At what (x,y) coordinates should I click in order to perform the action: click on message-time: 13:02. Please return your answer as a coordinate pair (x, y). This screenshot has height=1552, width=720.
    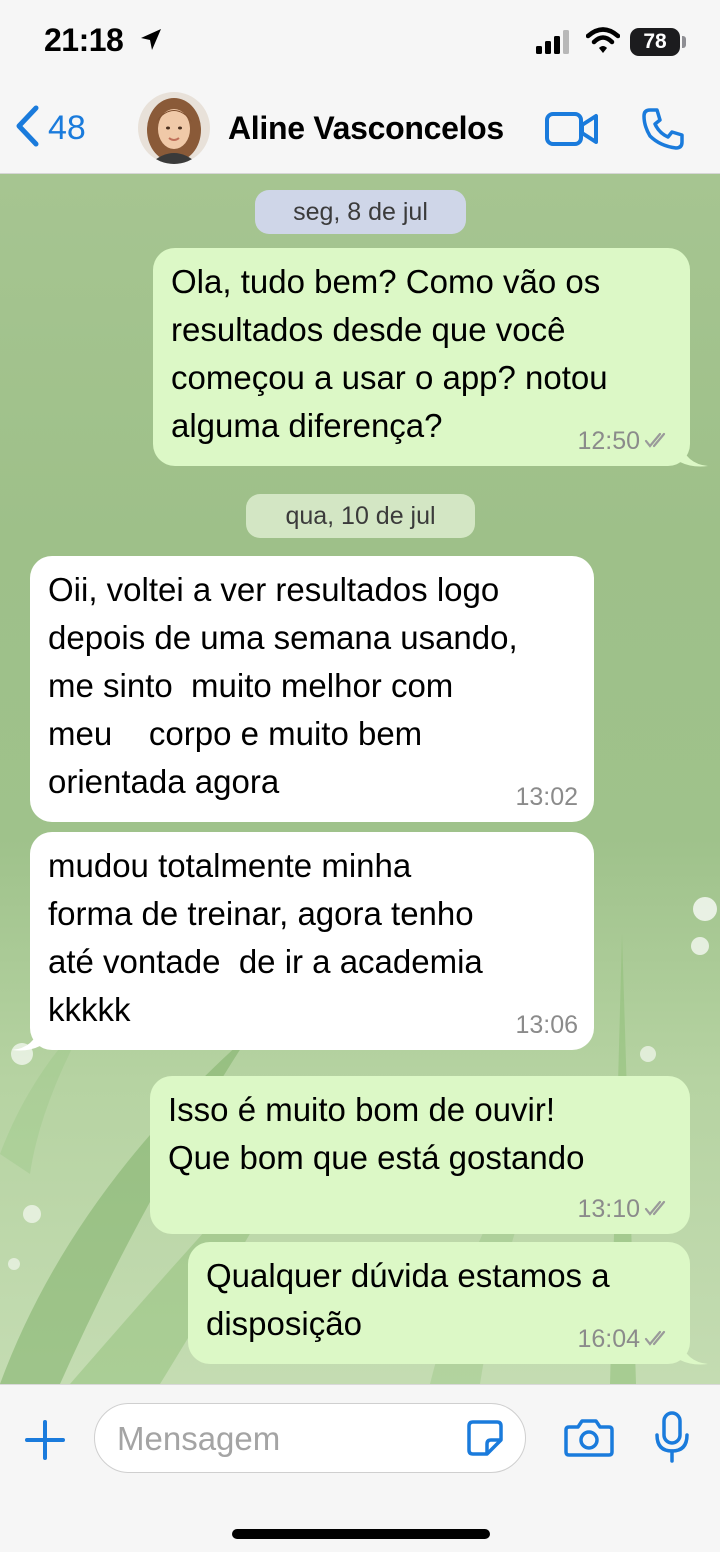
    Looking at the image, I should click on (546, 797).